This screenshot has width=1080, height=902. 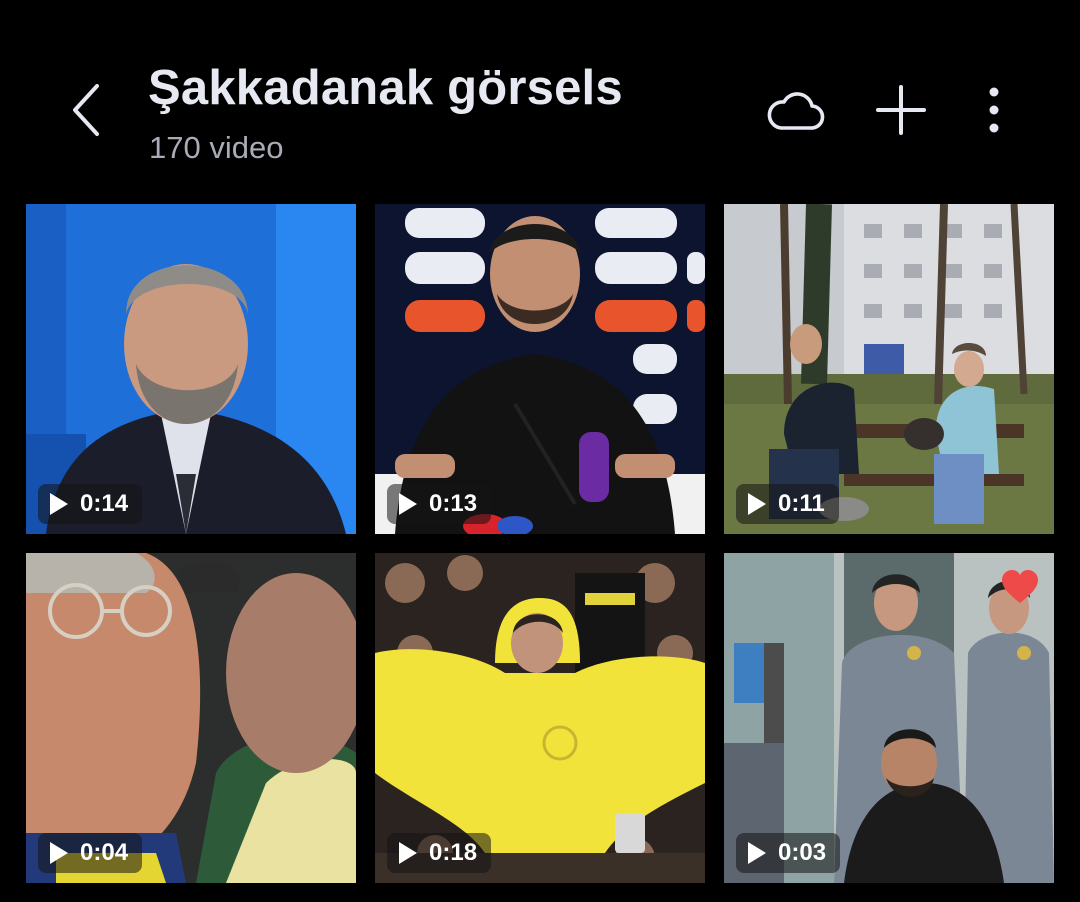 I want to click on duration-badge: 0:13, so click(x=439, y=504).